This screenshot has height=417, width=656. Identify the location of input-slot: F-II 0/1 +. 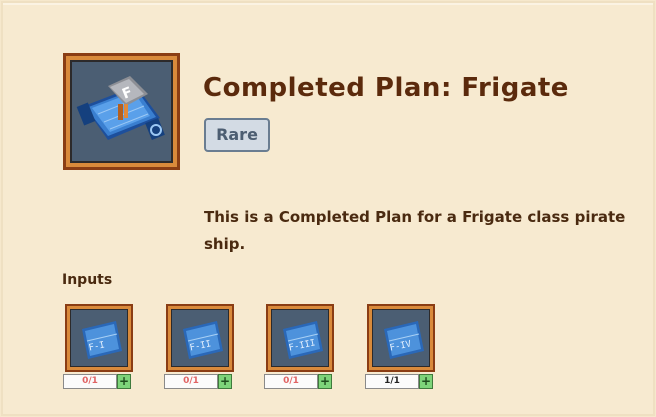
(200, 346).